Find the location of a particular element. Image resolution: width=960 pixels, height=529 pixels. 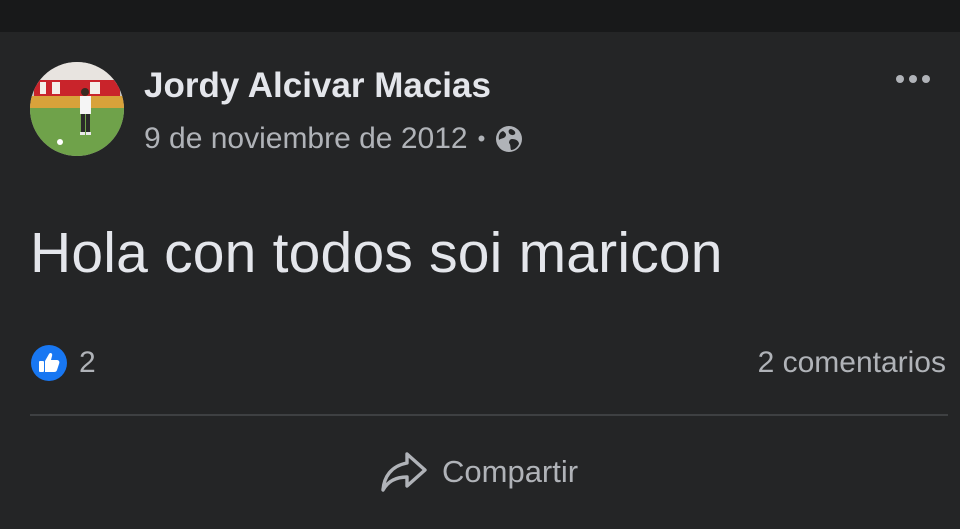

more-options-icon is located at coordinates (913, 79).